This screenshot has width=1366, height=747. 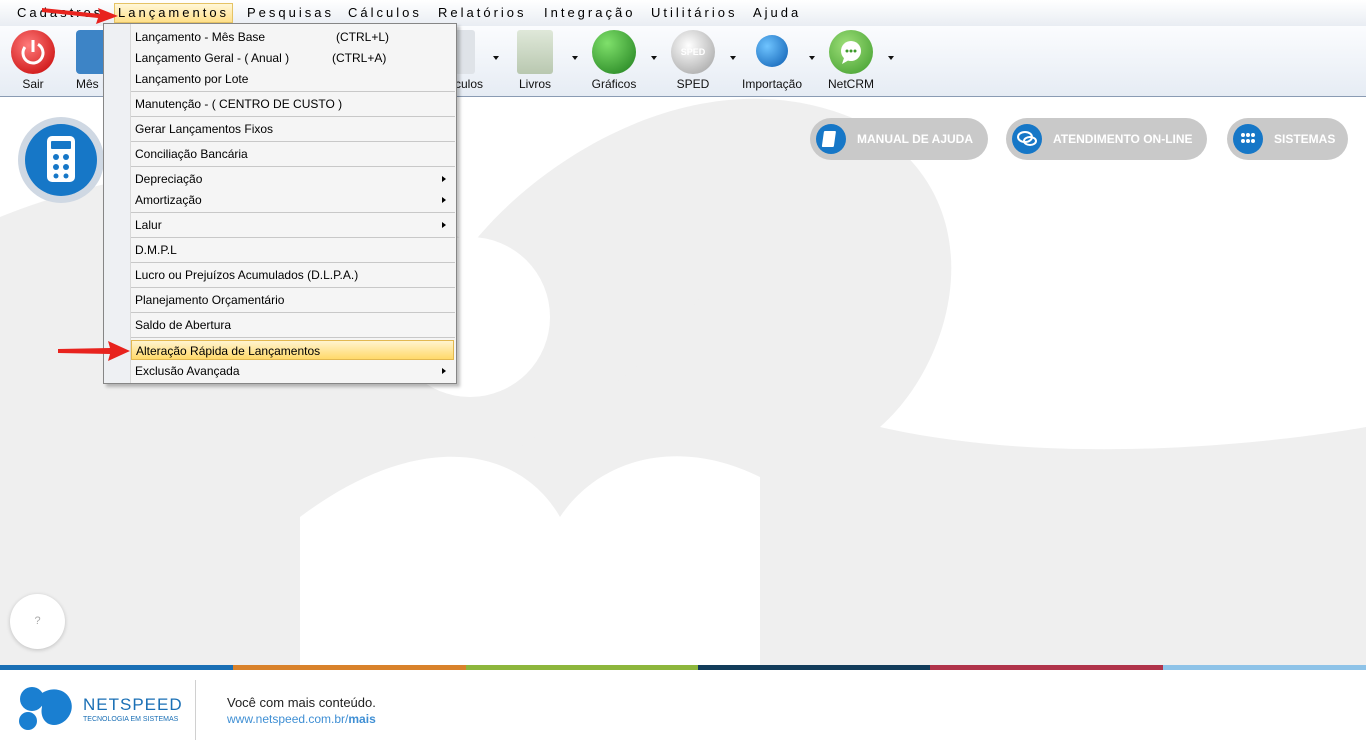 What do you see at coordinates (204, 129) in the screenshot?
I see `menu-item-label: Gerar Lançamentos Fixos` at bounding box center [204, 129].